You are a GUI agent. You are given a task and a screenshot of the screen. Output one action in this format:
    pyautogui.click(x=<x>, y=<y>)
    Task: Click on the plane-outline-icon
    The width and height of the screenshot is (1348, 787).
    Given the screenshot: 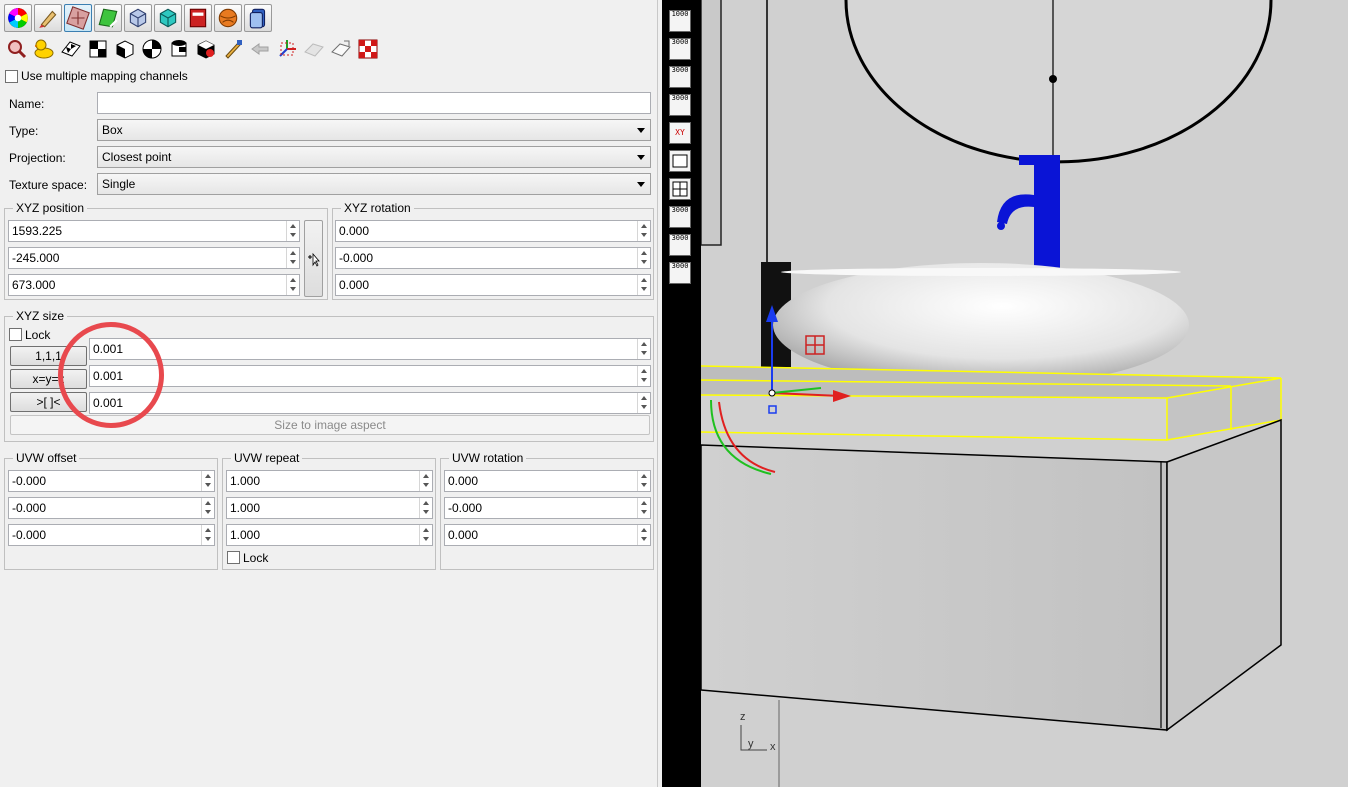 What is the action you would take?
    pyautogui.click(x=341, y=49)
    